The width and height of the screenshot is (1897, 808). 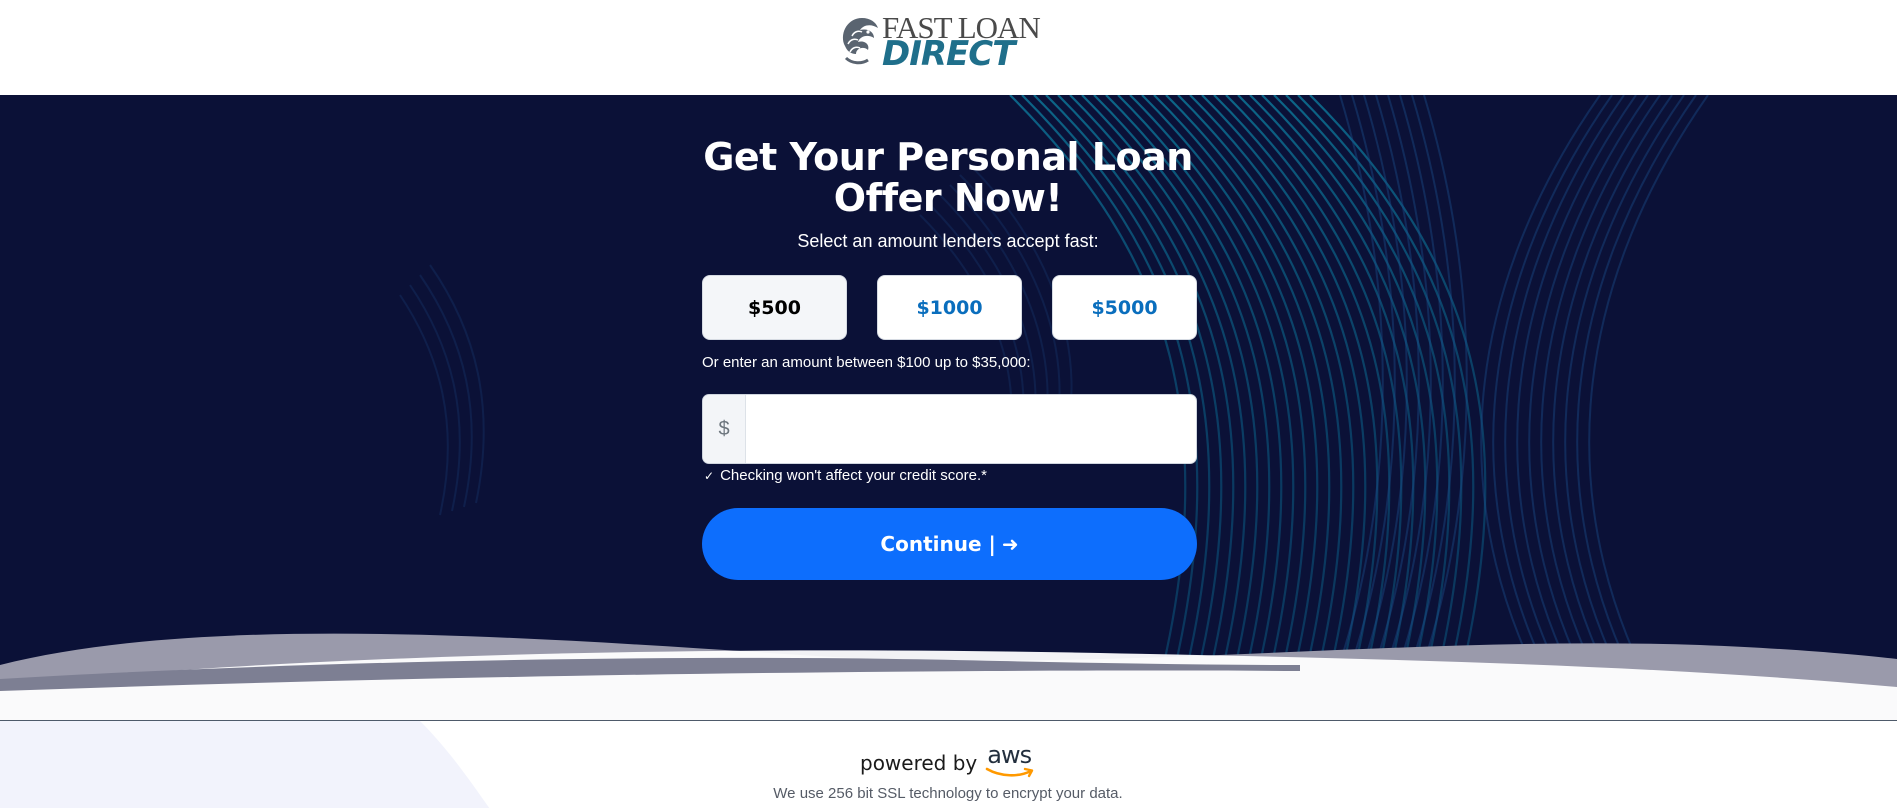 What do you see at coordinates (1124, 307) in the screenshot?
I see `amount-button-5000: $5000` at bounding box center [1124, 307].